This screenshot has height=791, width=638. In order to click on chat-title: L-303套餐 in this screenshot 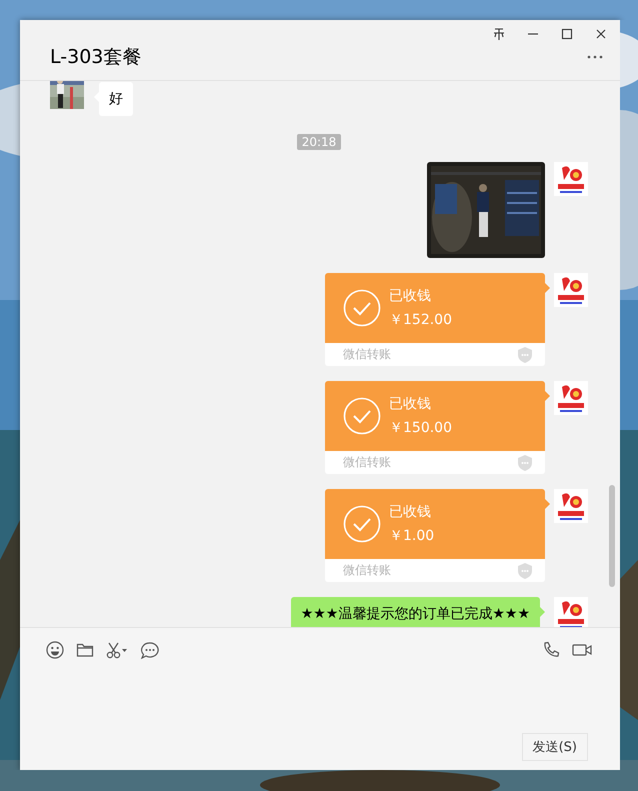, I will do `click(96, 57)`.